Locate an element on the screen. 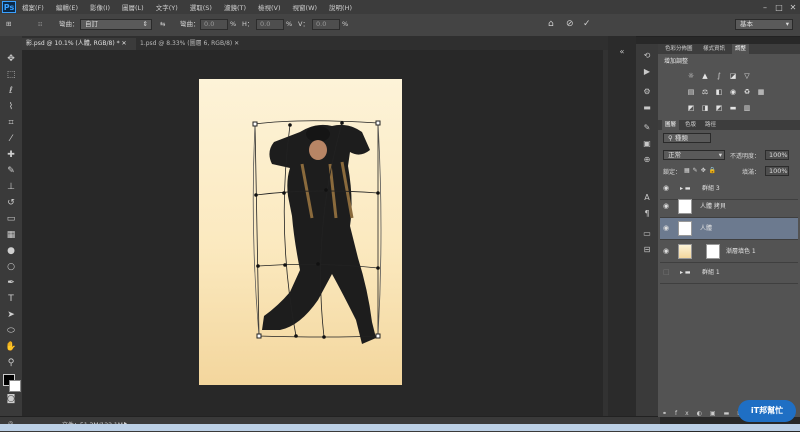 The width and height of the screenshot is (800, 432). measure-panel-icon: ▬ is located at coordinates (647, 108).